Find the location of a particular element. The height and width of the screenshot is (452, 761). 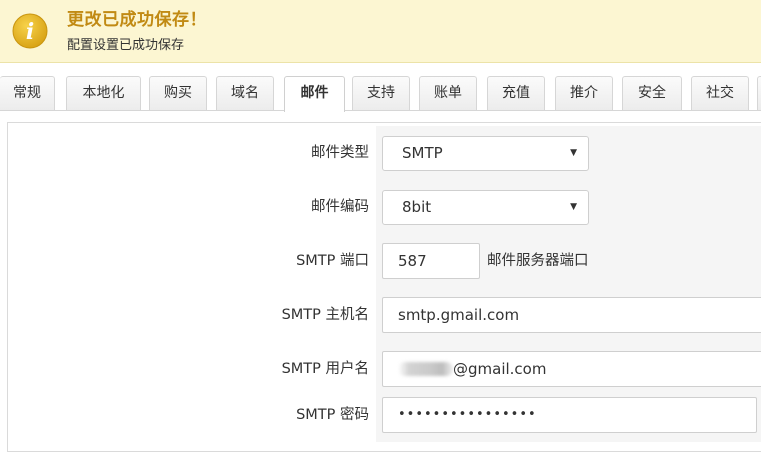

banner-message: 配置设置已成功保存 is located at coordinates (126, 45).